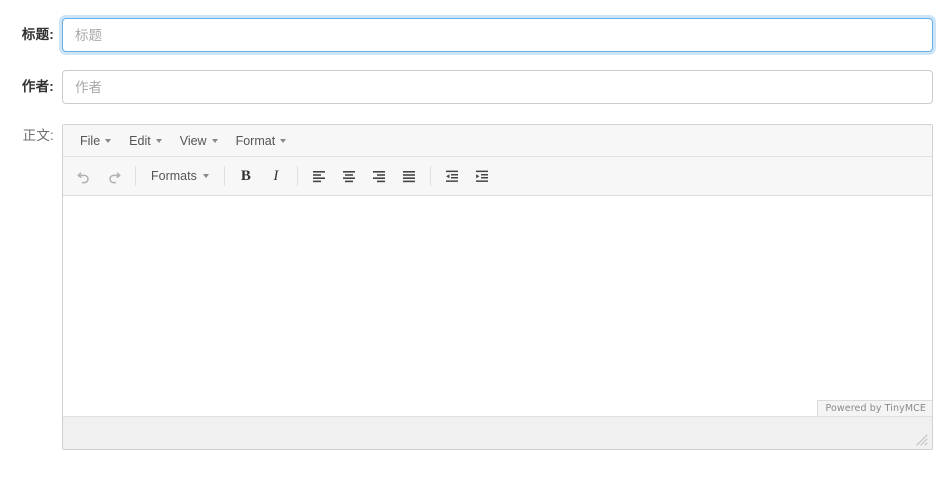  I want to click on author-label: 作者:, so click(37, 86).